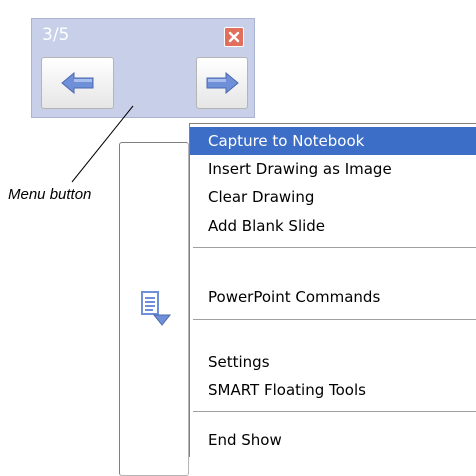 The width and height of the screenshot is (476, 476). What do you see at coordinates (333, 440) in the screenshot?
I see `menu-item-end-show: End Show` at bounding box center [333, 440].